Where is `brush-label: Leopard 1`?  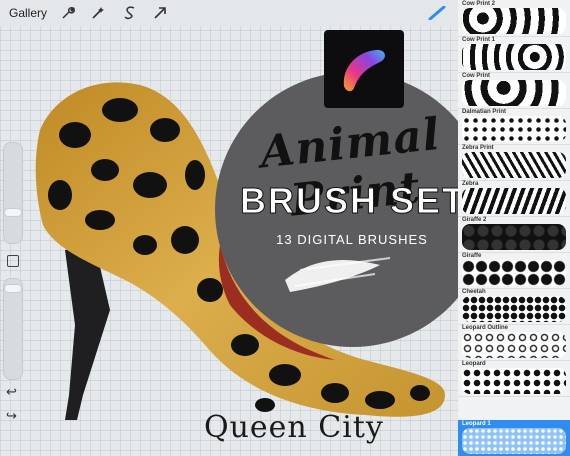 brush-label: Leopard 1 is located at coordinates (476, 424).